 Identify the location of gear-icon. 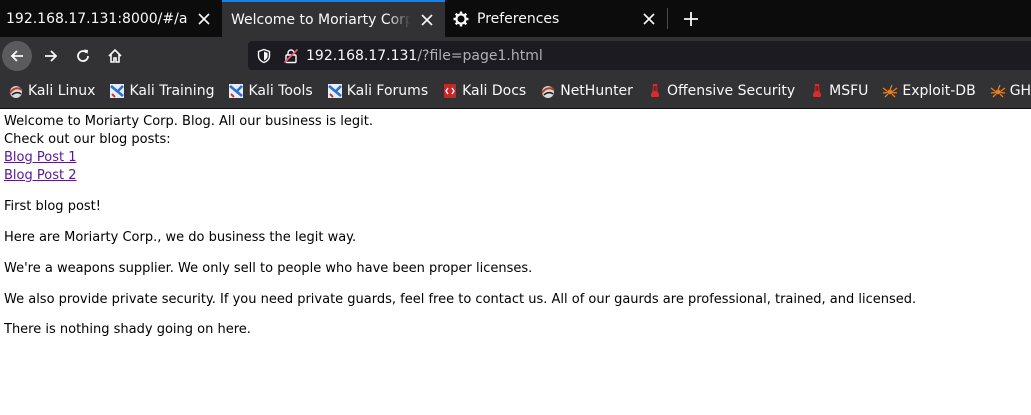
(461, 19).